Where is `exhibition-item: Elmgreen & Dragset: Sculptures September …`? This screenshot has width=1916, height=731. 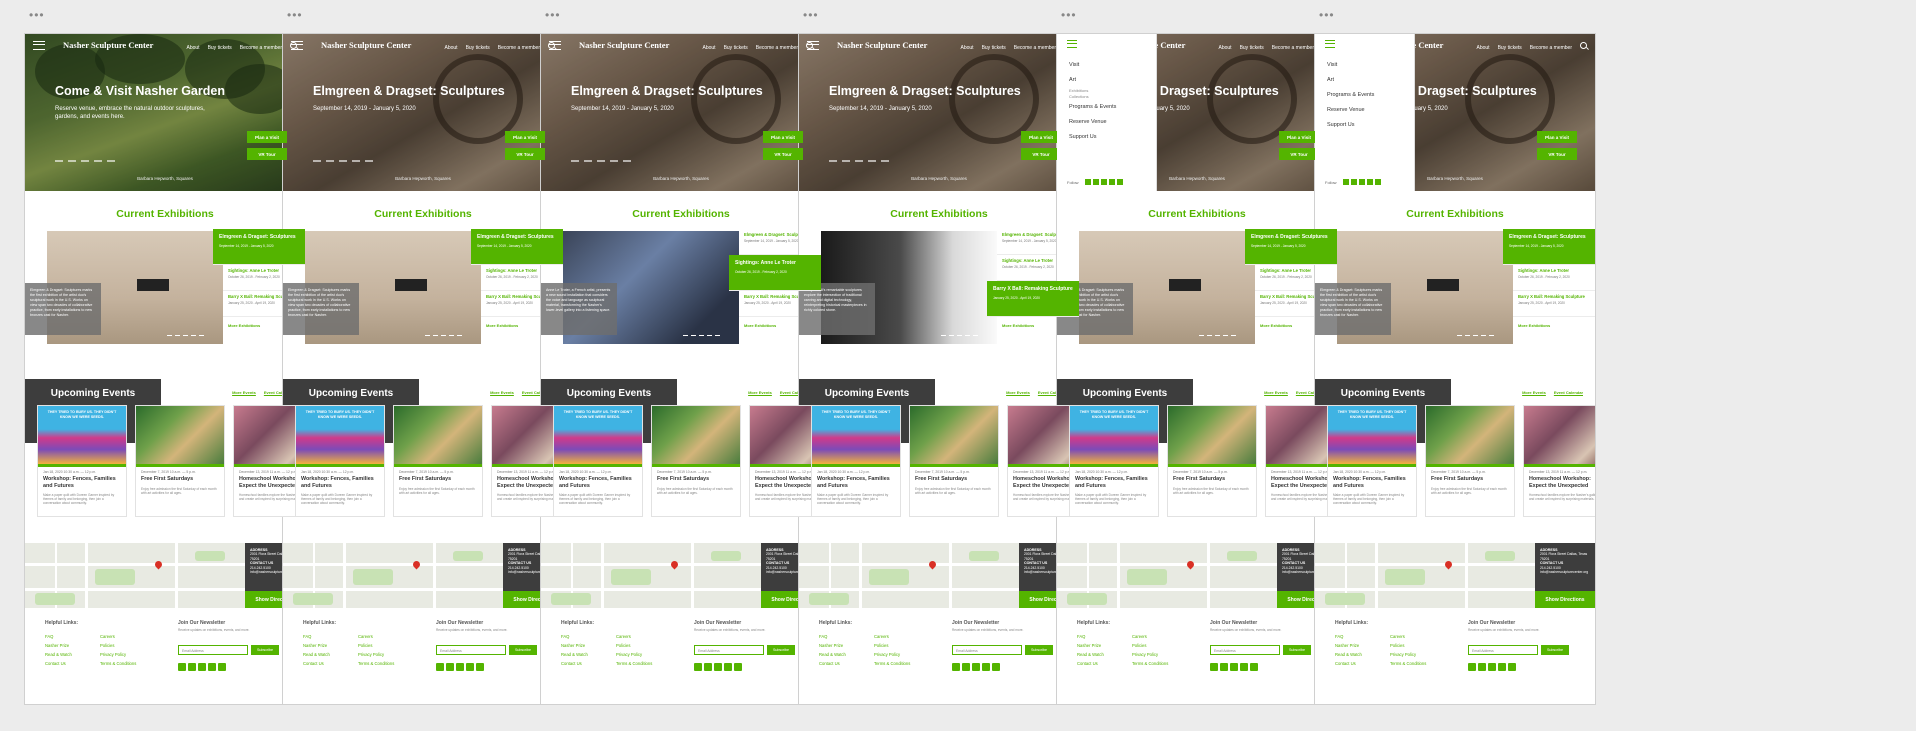
exhibition-item: Elmgreen & Dragset: Sculptures September … is located at coordinates (259, 247).